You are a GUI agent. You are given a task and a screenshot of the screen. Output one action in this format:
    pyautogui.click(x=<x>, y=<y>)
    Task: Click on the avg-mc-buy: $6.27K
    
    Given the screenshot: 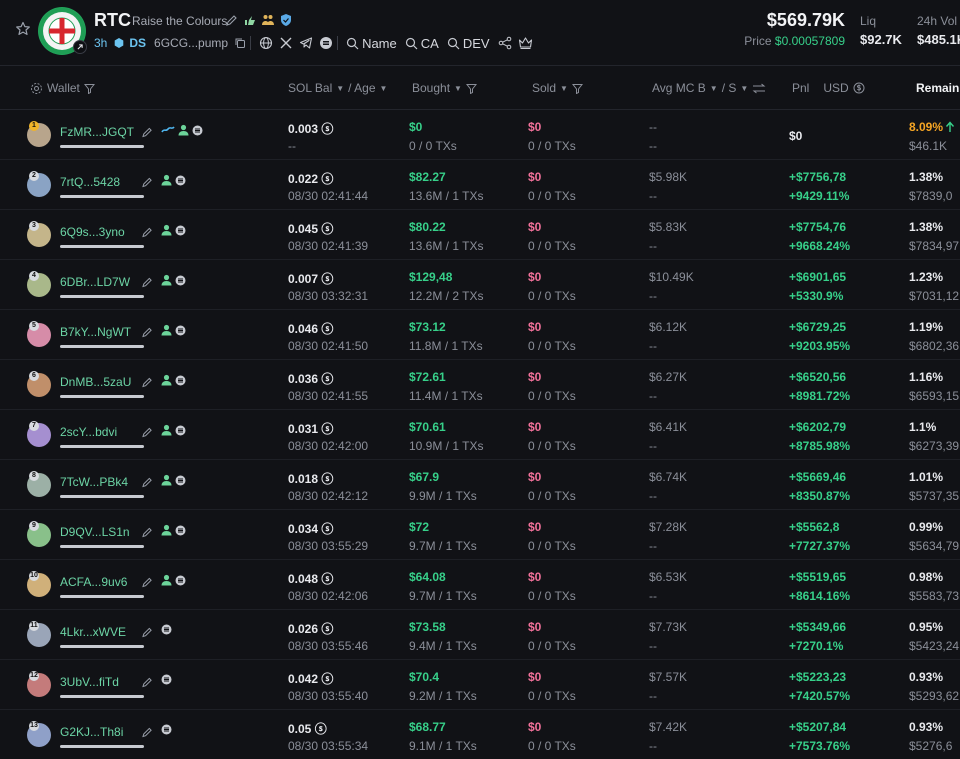 What is the action you would take?
    pyautogui.click(x=668, y=377)
    